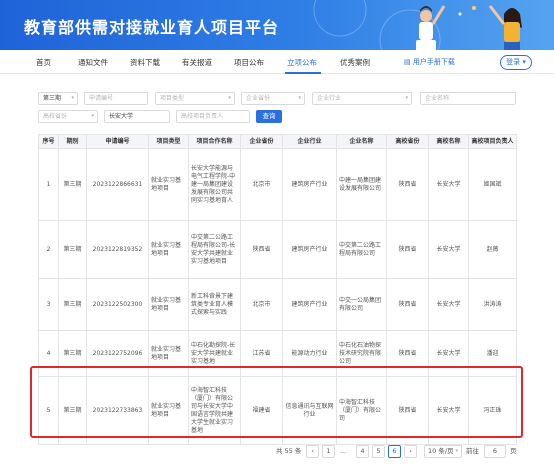  Describe the element at coordinates (492, 249) in the screenshot. I see `cell-school-leader: 赵薇` at that location.